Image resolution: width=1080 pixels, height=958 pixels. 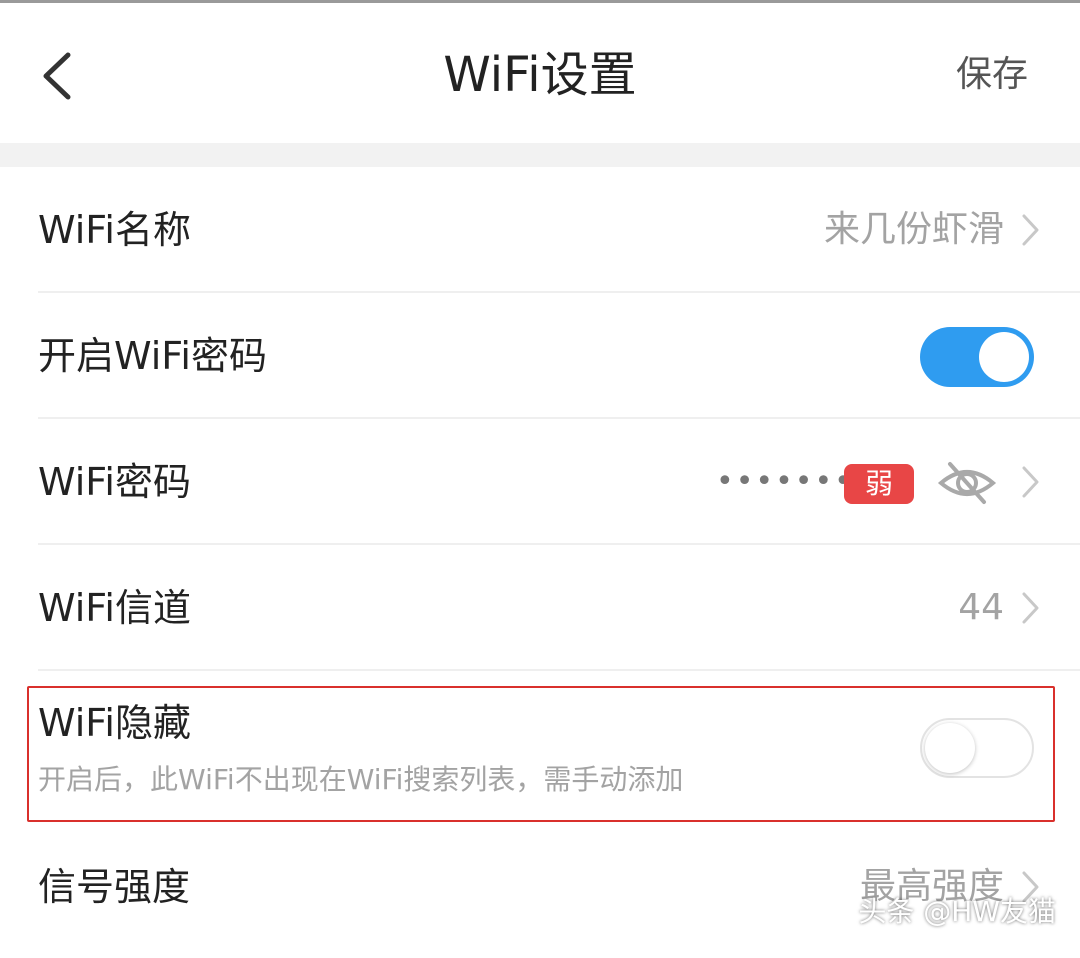 I want to click on save-button: 保存, so click(x=992, y=75).